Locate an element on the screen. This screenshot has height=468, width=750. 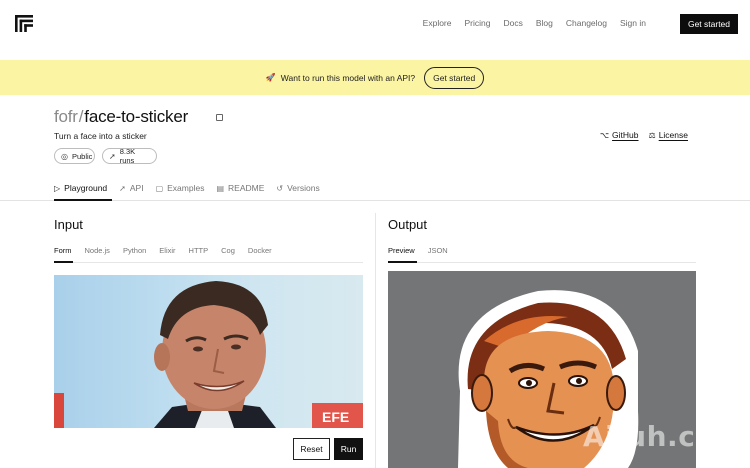
model-meta-links: ⌥ GitHub ⚖ License is located at coordinates (639, 135).